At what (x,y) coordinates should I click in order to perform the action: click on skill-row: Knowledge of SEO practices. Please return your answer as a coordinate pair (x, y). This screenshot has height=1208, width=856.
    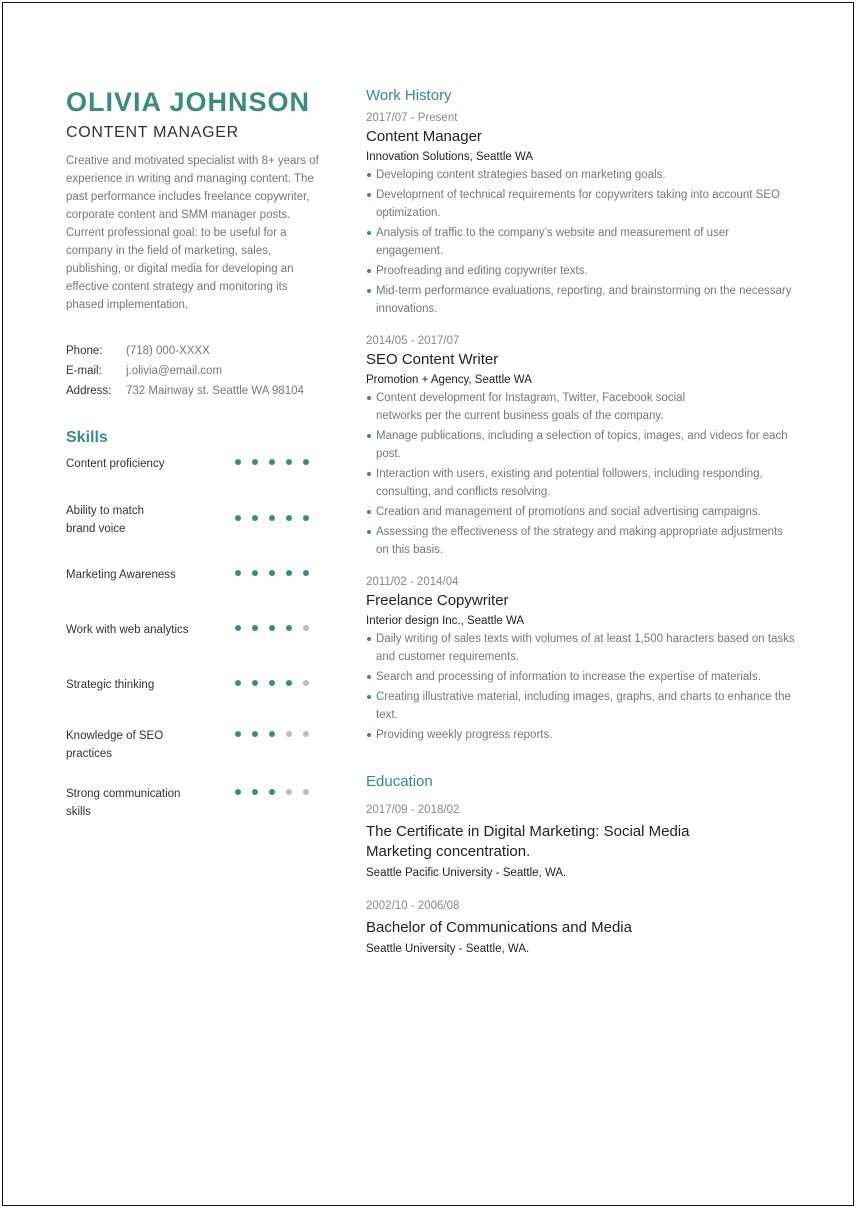
    Looking at the image, I should click on (191, 745).